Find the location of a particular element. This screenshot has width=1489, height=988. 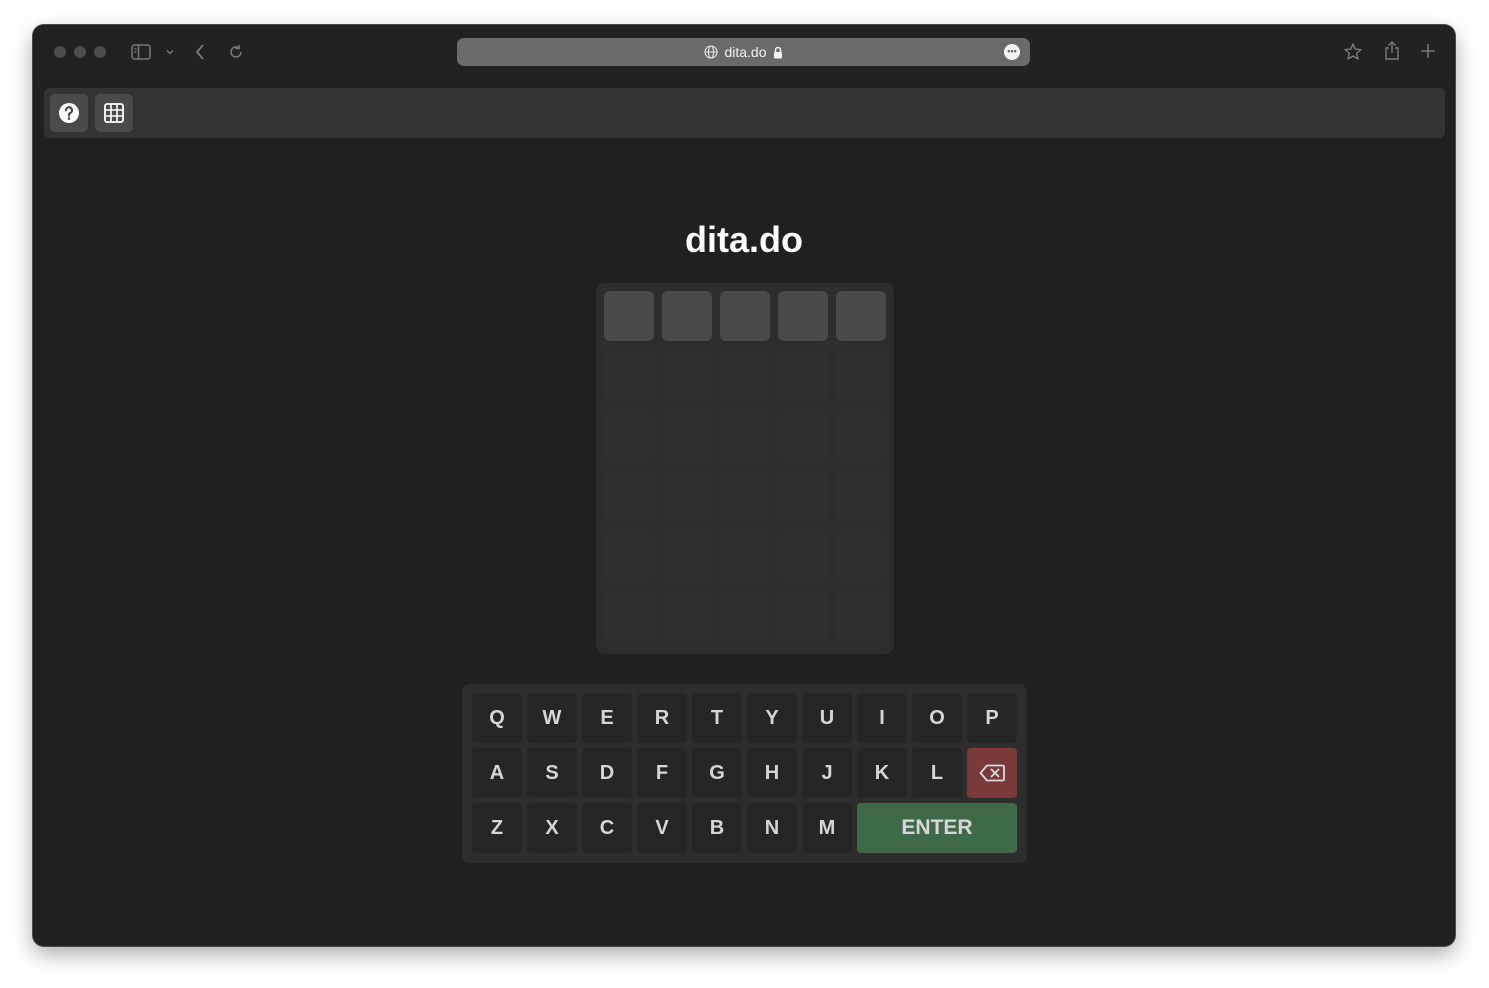

game-board is located at coordinates (745, 468).